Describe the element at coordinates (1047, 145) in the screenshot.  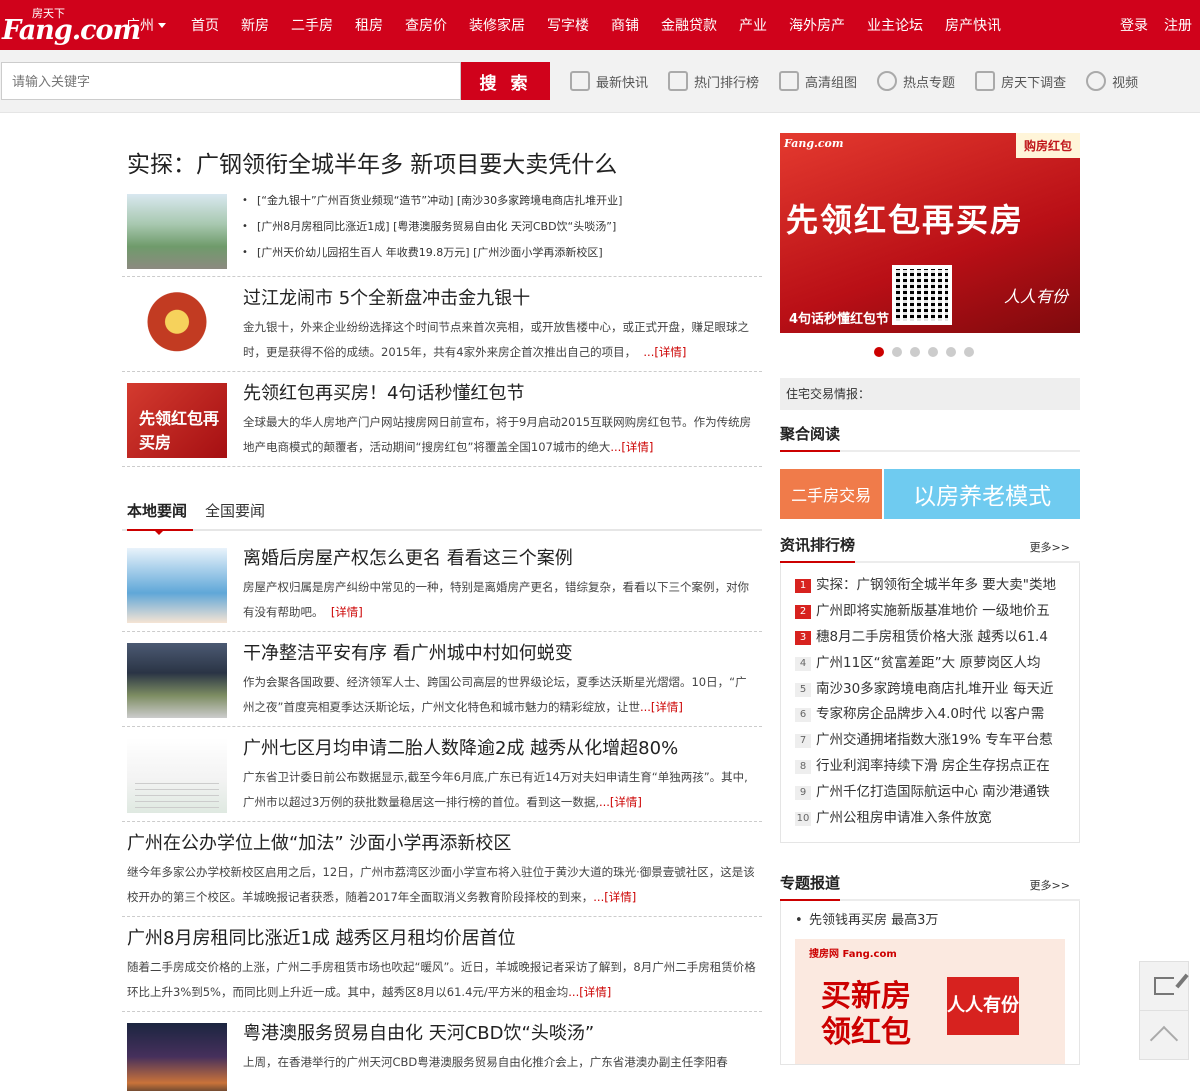
I see `banner-tag: 购房红包` at that location.